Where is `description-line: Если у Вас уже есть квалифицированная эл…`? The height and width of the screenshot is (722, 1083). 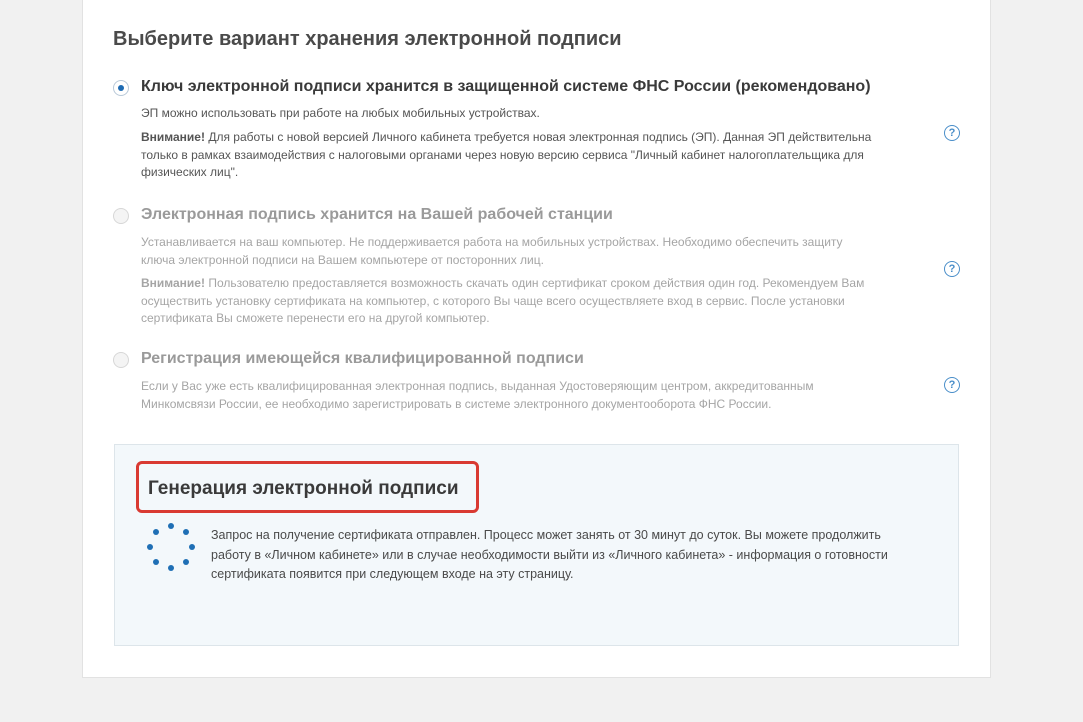
description-line: Если у Вас уже есть квалифицированная эл… is located at coordinates (477, 386).